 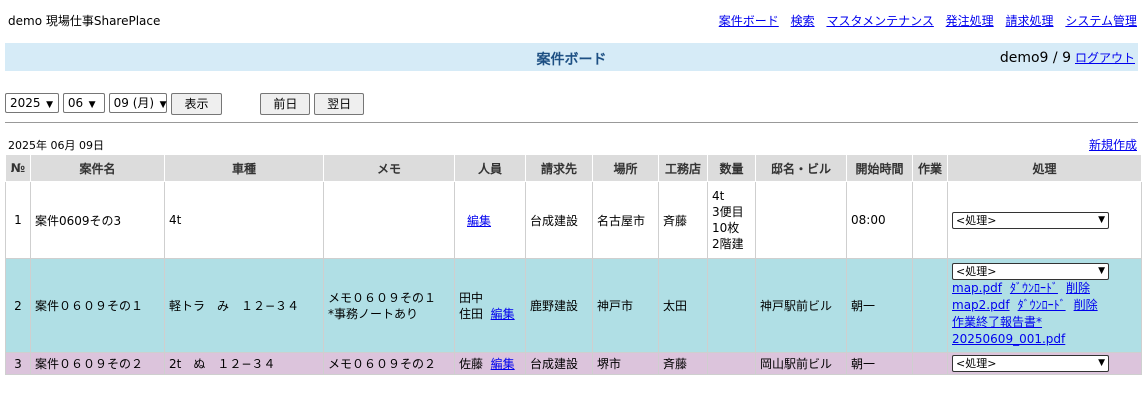 I want to click on new-case-link: 新規作成, so click(x=1113, y=144).